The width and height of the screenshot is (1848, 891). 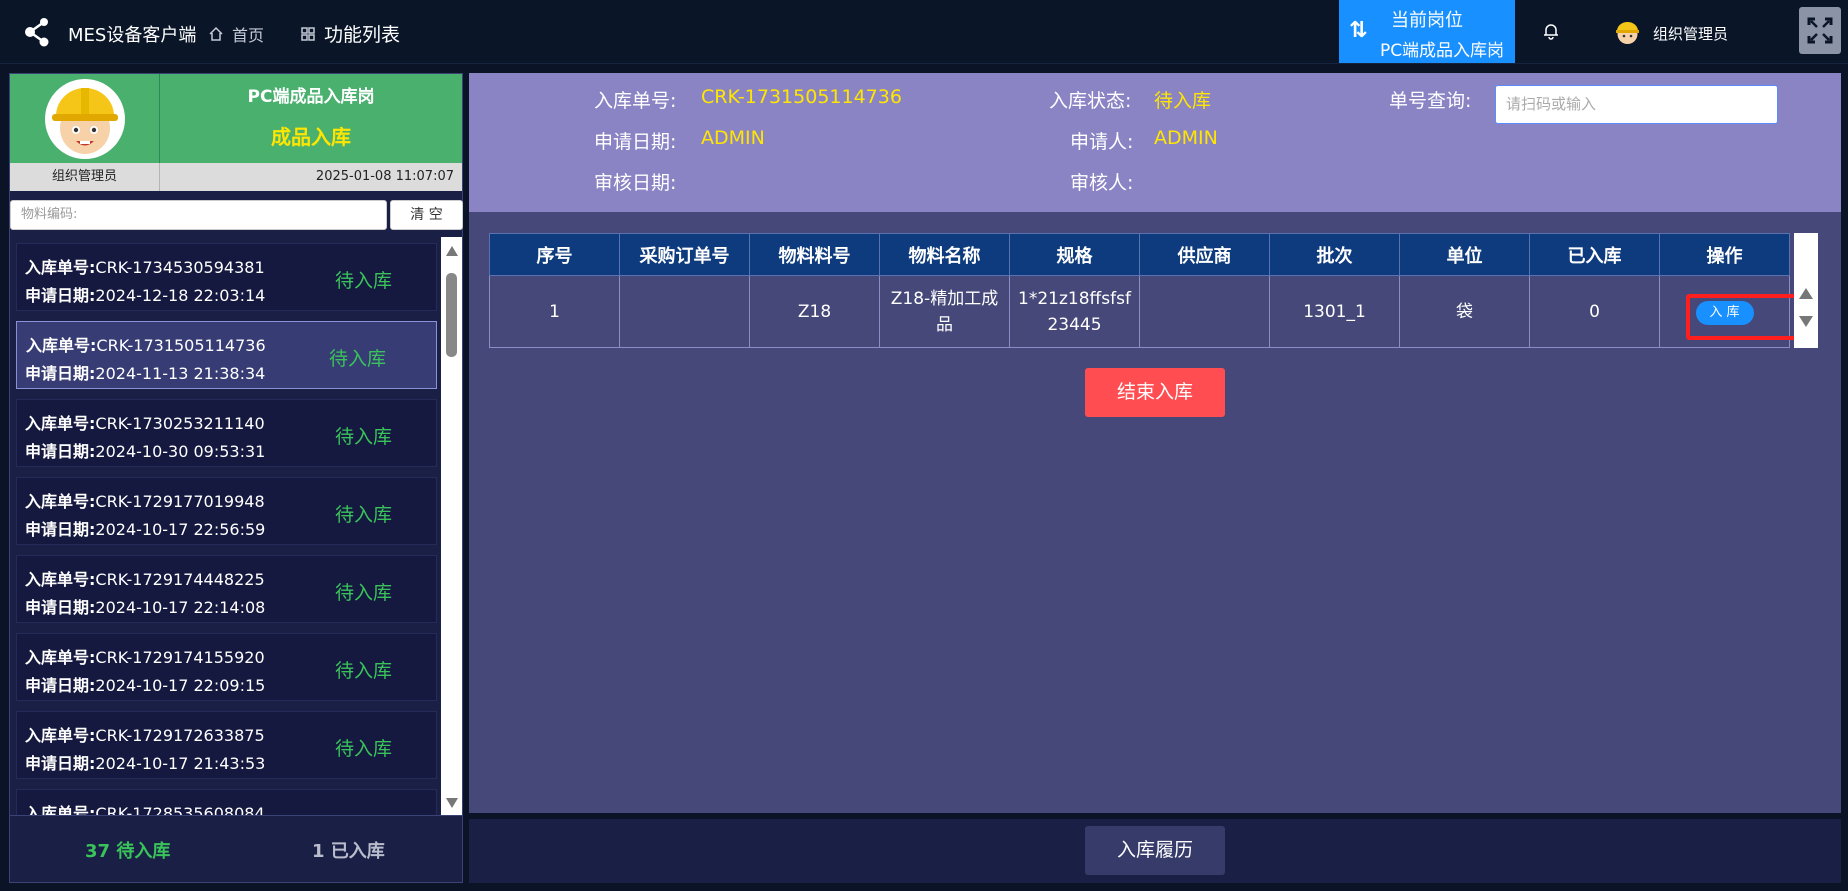 I want to click on material-code-input: 物料编码:, so click(x=198, y=215).